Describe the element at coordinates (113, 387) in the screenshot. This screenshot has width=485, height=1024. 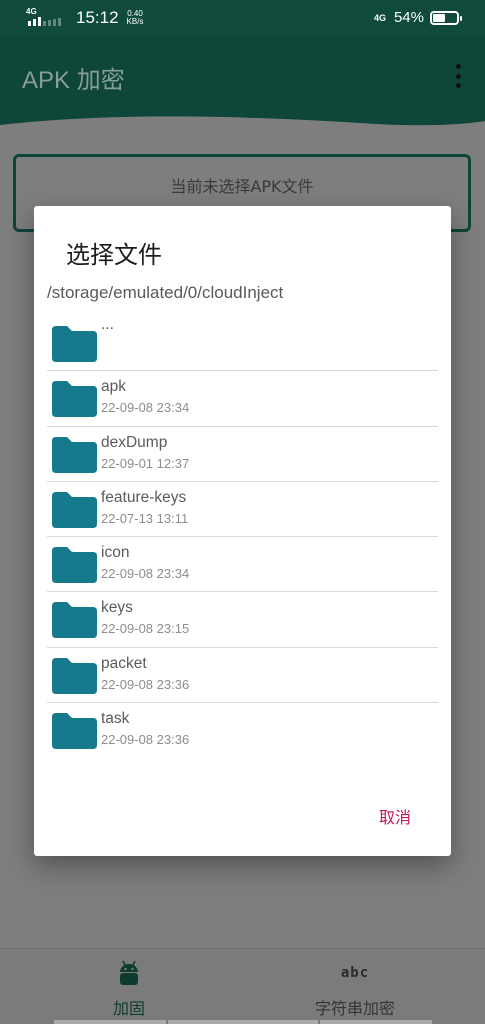
I see `item-name: apk` at that location.